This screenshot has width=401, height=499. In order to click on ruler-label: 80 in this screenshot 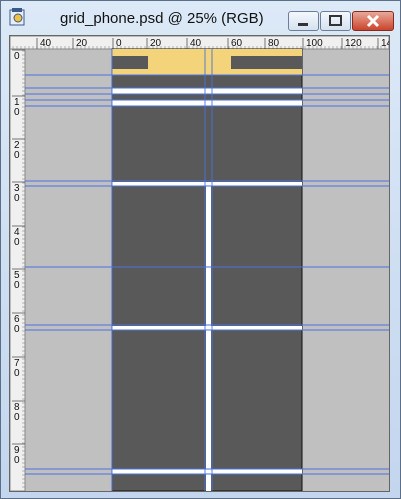, I will do `click(274, 43)`.